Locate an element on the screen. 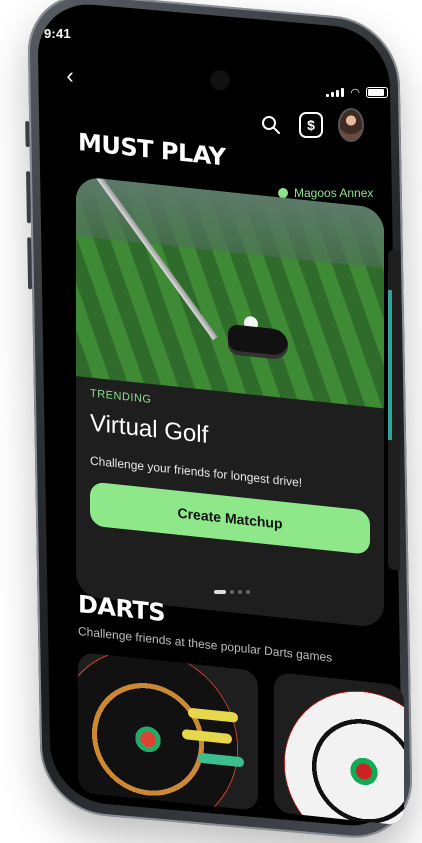 The height and width of the screenshot is (843, 422). volume-down-button is located at coordinates (30, 263).